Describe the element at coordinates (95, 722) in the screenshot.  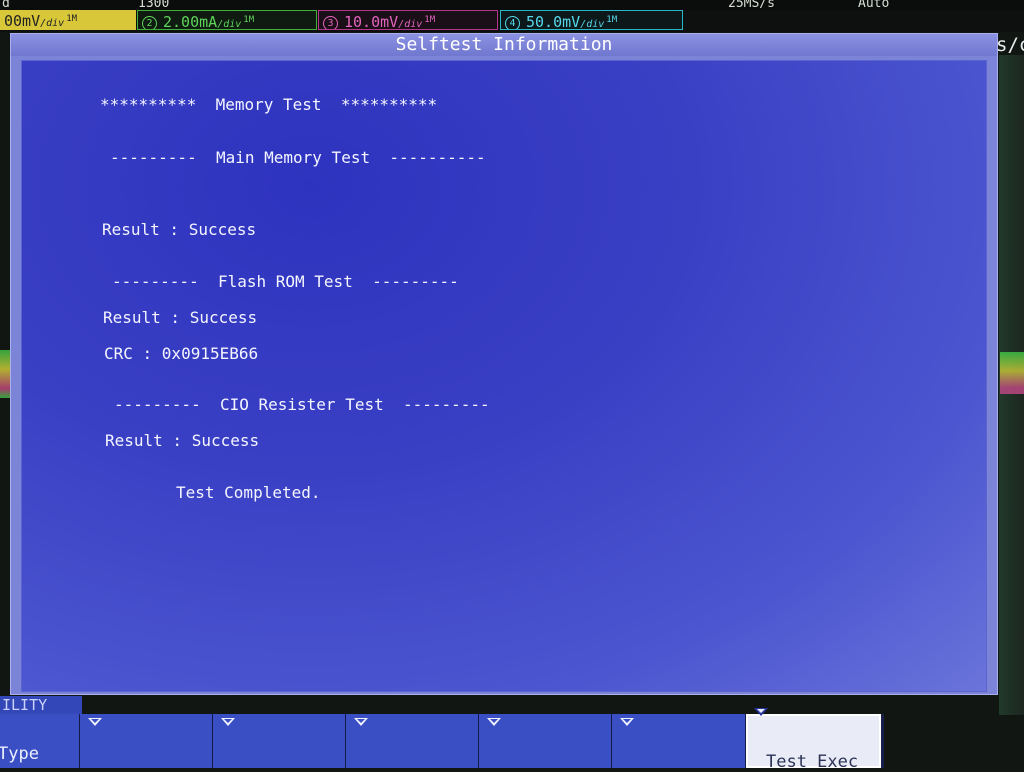
I see `softkey-2-arrow-icon` at that location.